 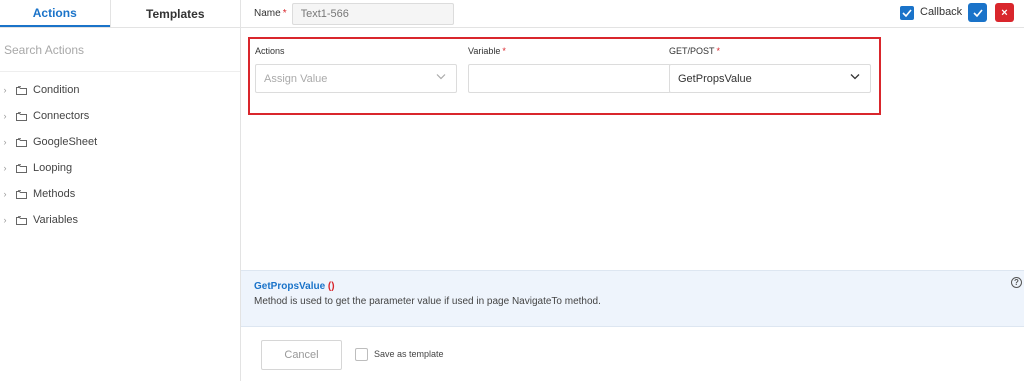 What do you see at coordinates (941, 12) in the screenshot?
I see `callback-label: Callback` at bounding box center [941, 12].